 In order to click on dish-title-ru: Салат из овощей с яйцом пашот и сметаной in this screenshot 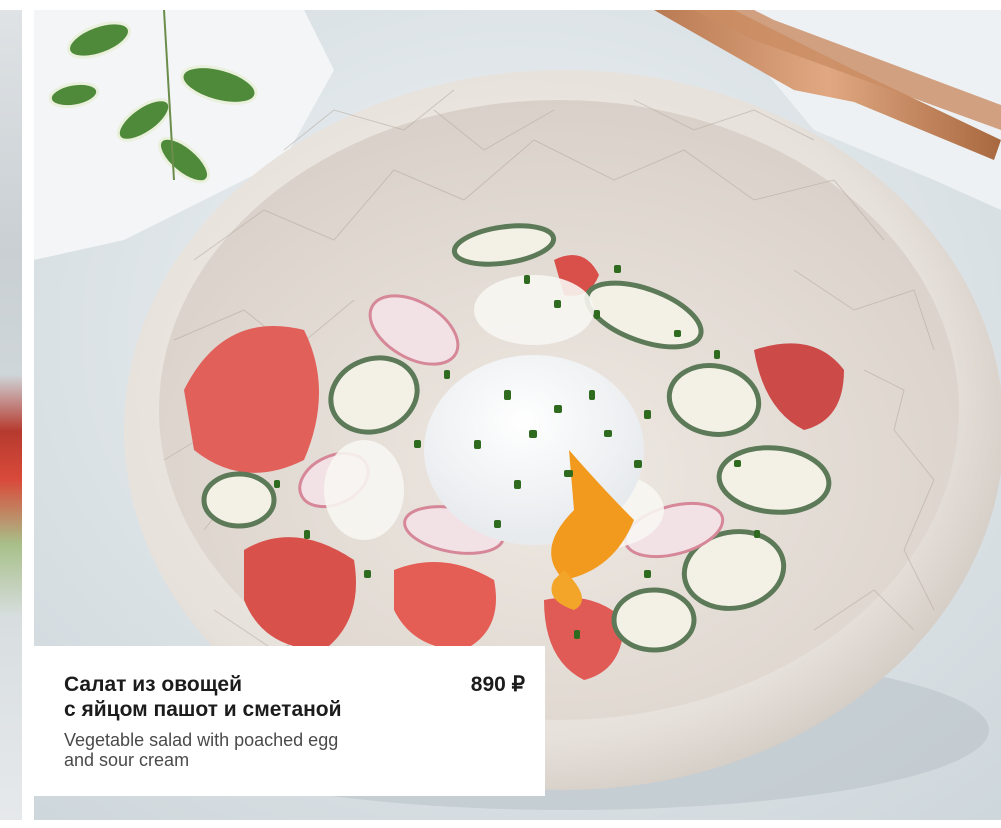, I will do `click(254, 697)`.